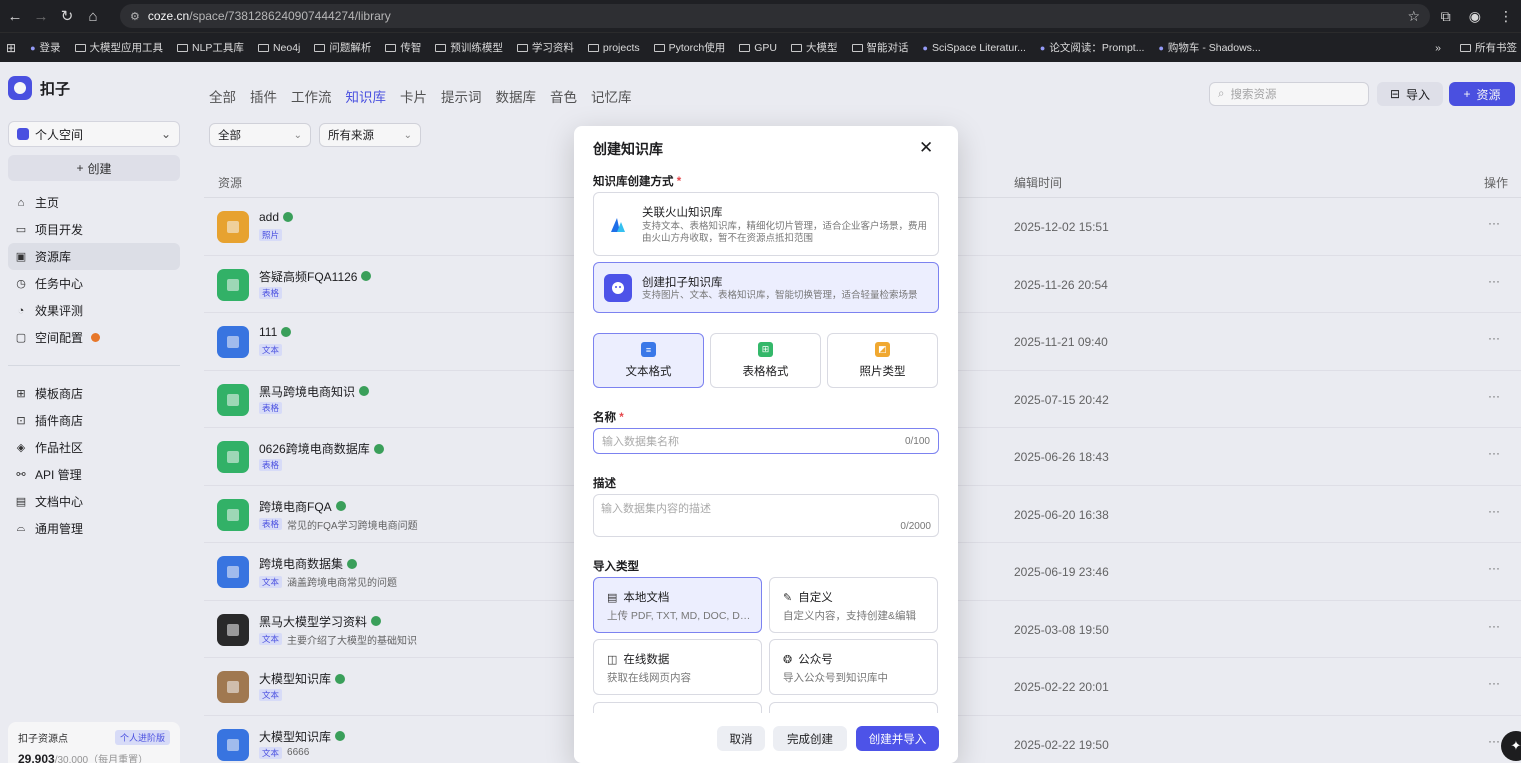 This screenshot has width=1521, height=763. What do you see at coordinates (766, 738) in the screenshot?
I see `dialog-footer: 取消 完成创建 创建并导入` at bounding box center [766, 738].